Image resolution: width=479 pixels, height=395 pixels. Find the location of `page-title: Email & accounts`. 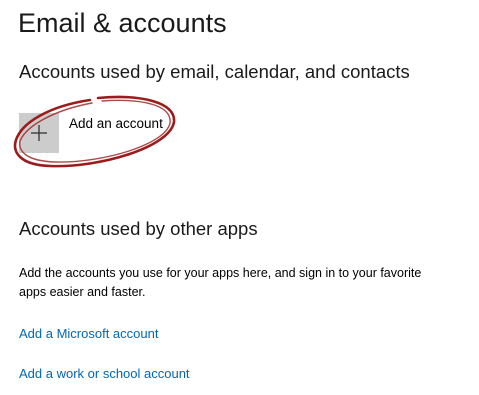

page-title: Email & accounts is located at coordinates (122, 23).